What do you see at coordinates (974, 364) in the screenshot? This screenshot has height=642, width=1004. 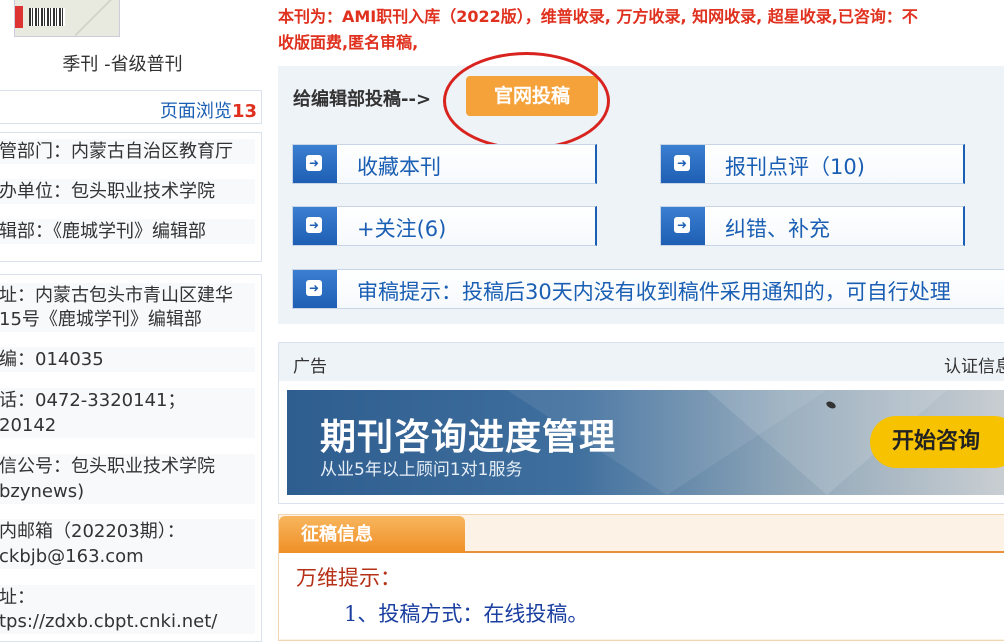 I see `certification-label: 认证信息` at bounding box center [974, 364].